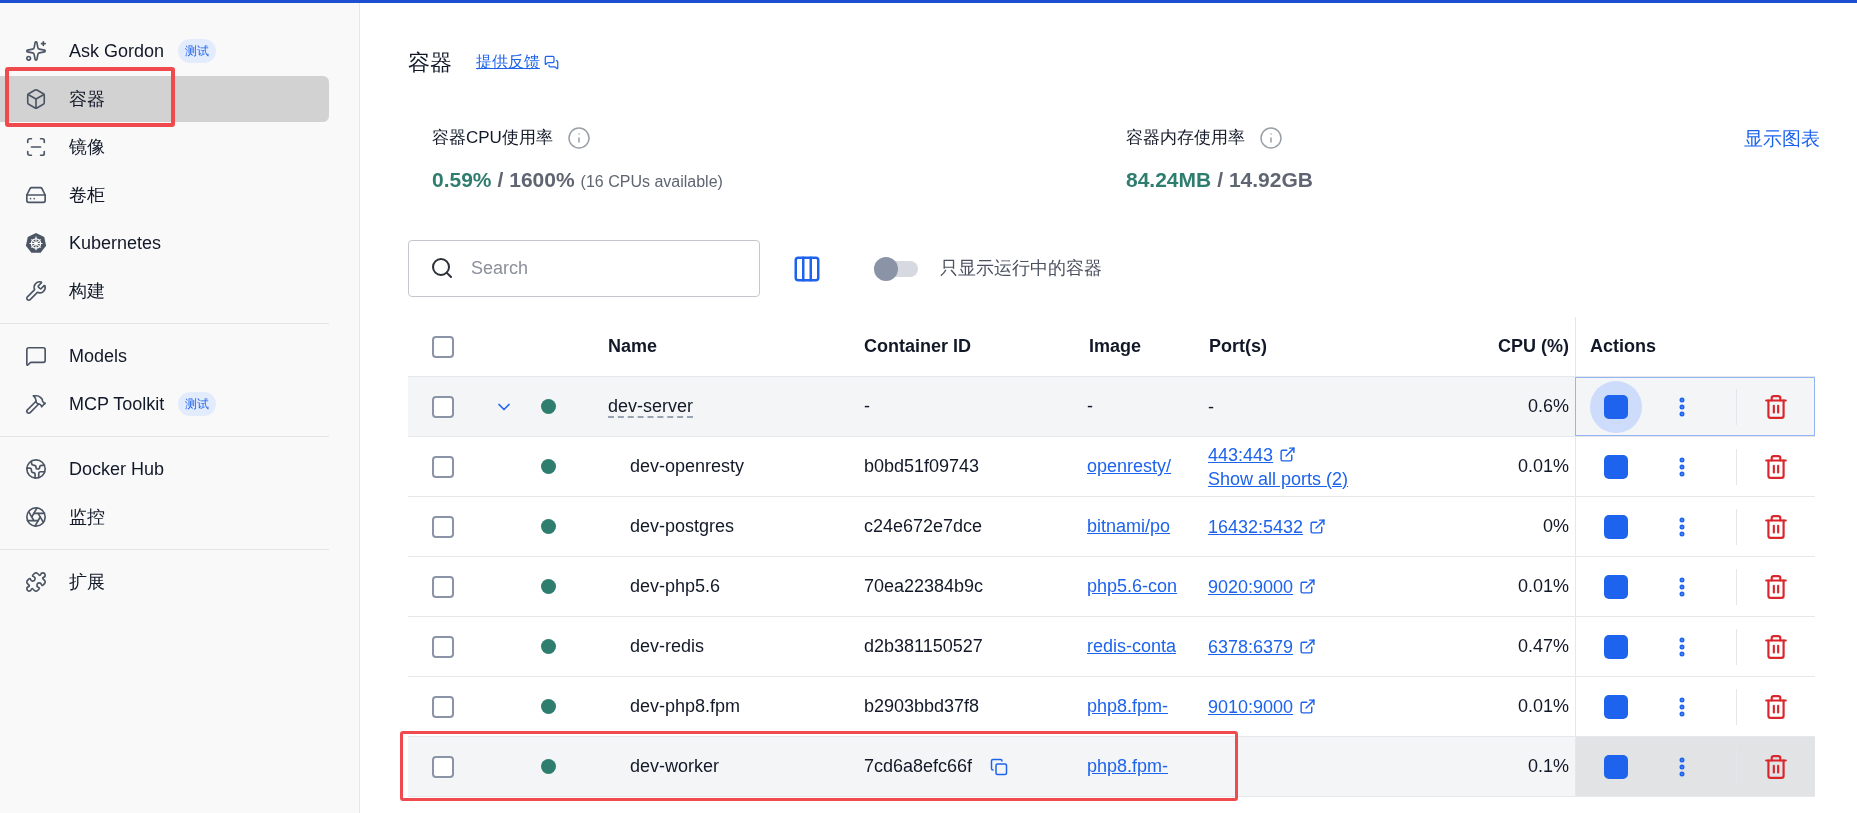 The width and height of the screenshot is (1857, 813). Describe the element at coordinates (1111, 407) in the screenshot. I see `table-row: dev-server - - - 0.6%` at that location.